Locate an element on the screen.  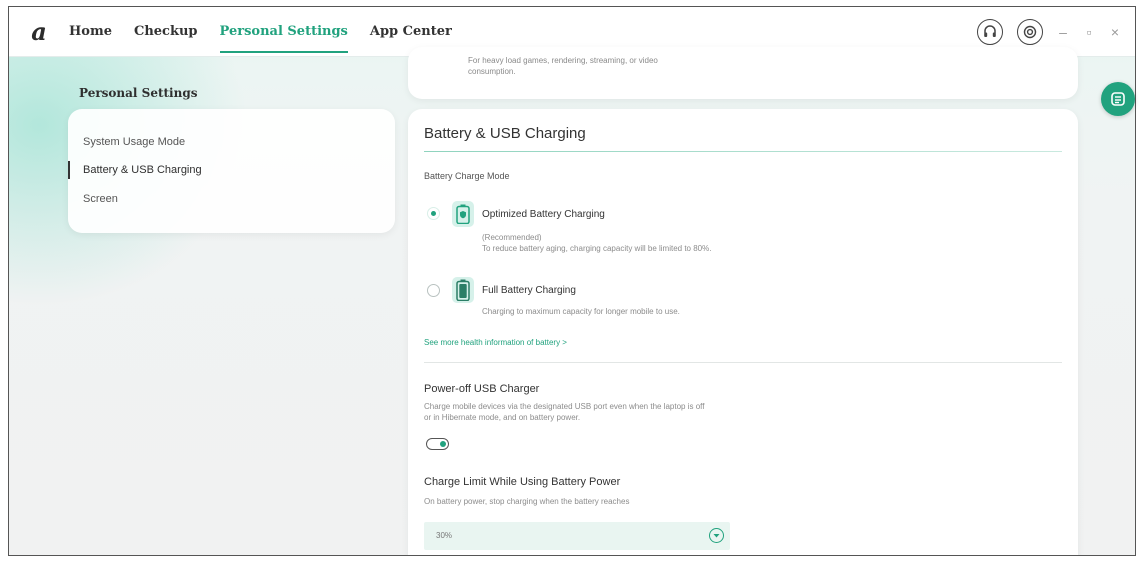
title-divider is located at coordinates (743, 151).